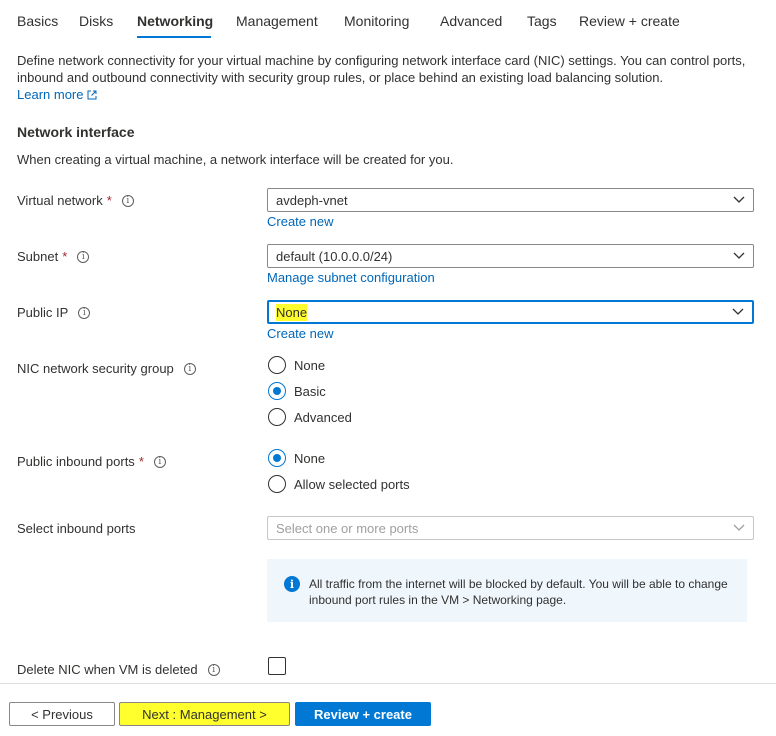  I want to click on radio-label: Basic, so click(310, 391).